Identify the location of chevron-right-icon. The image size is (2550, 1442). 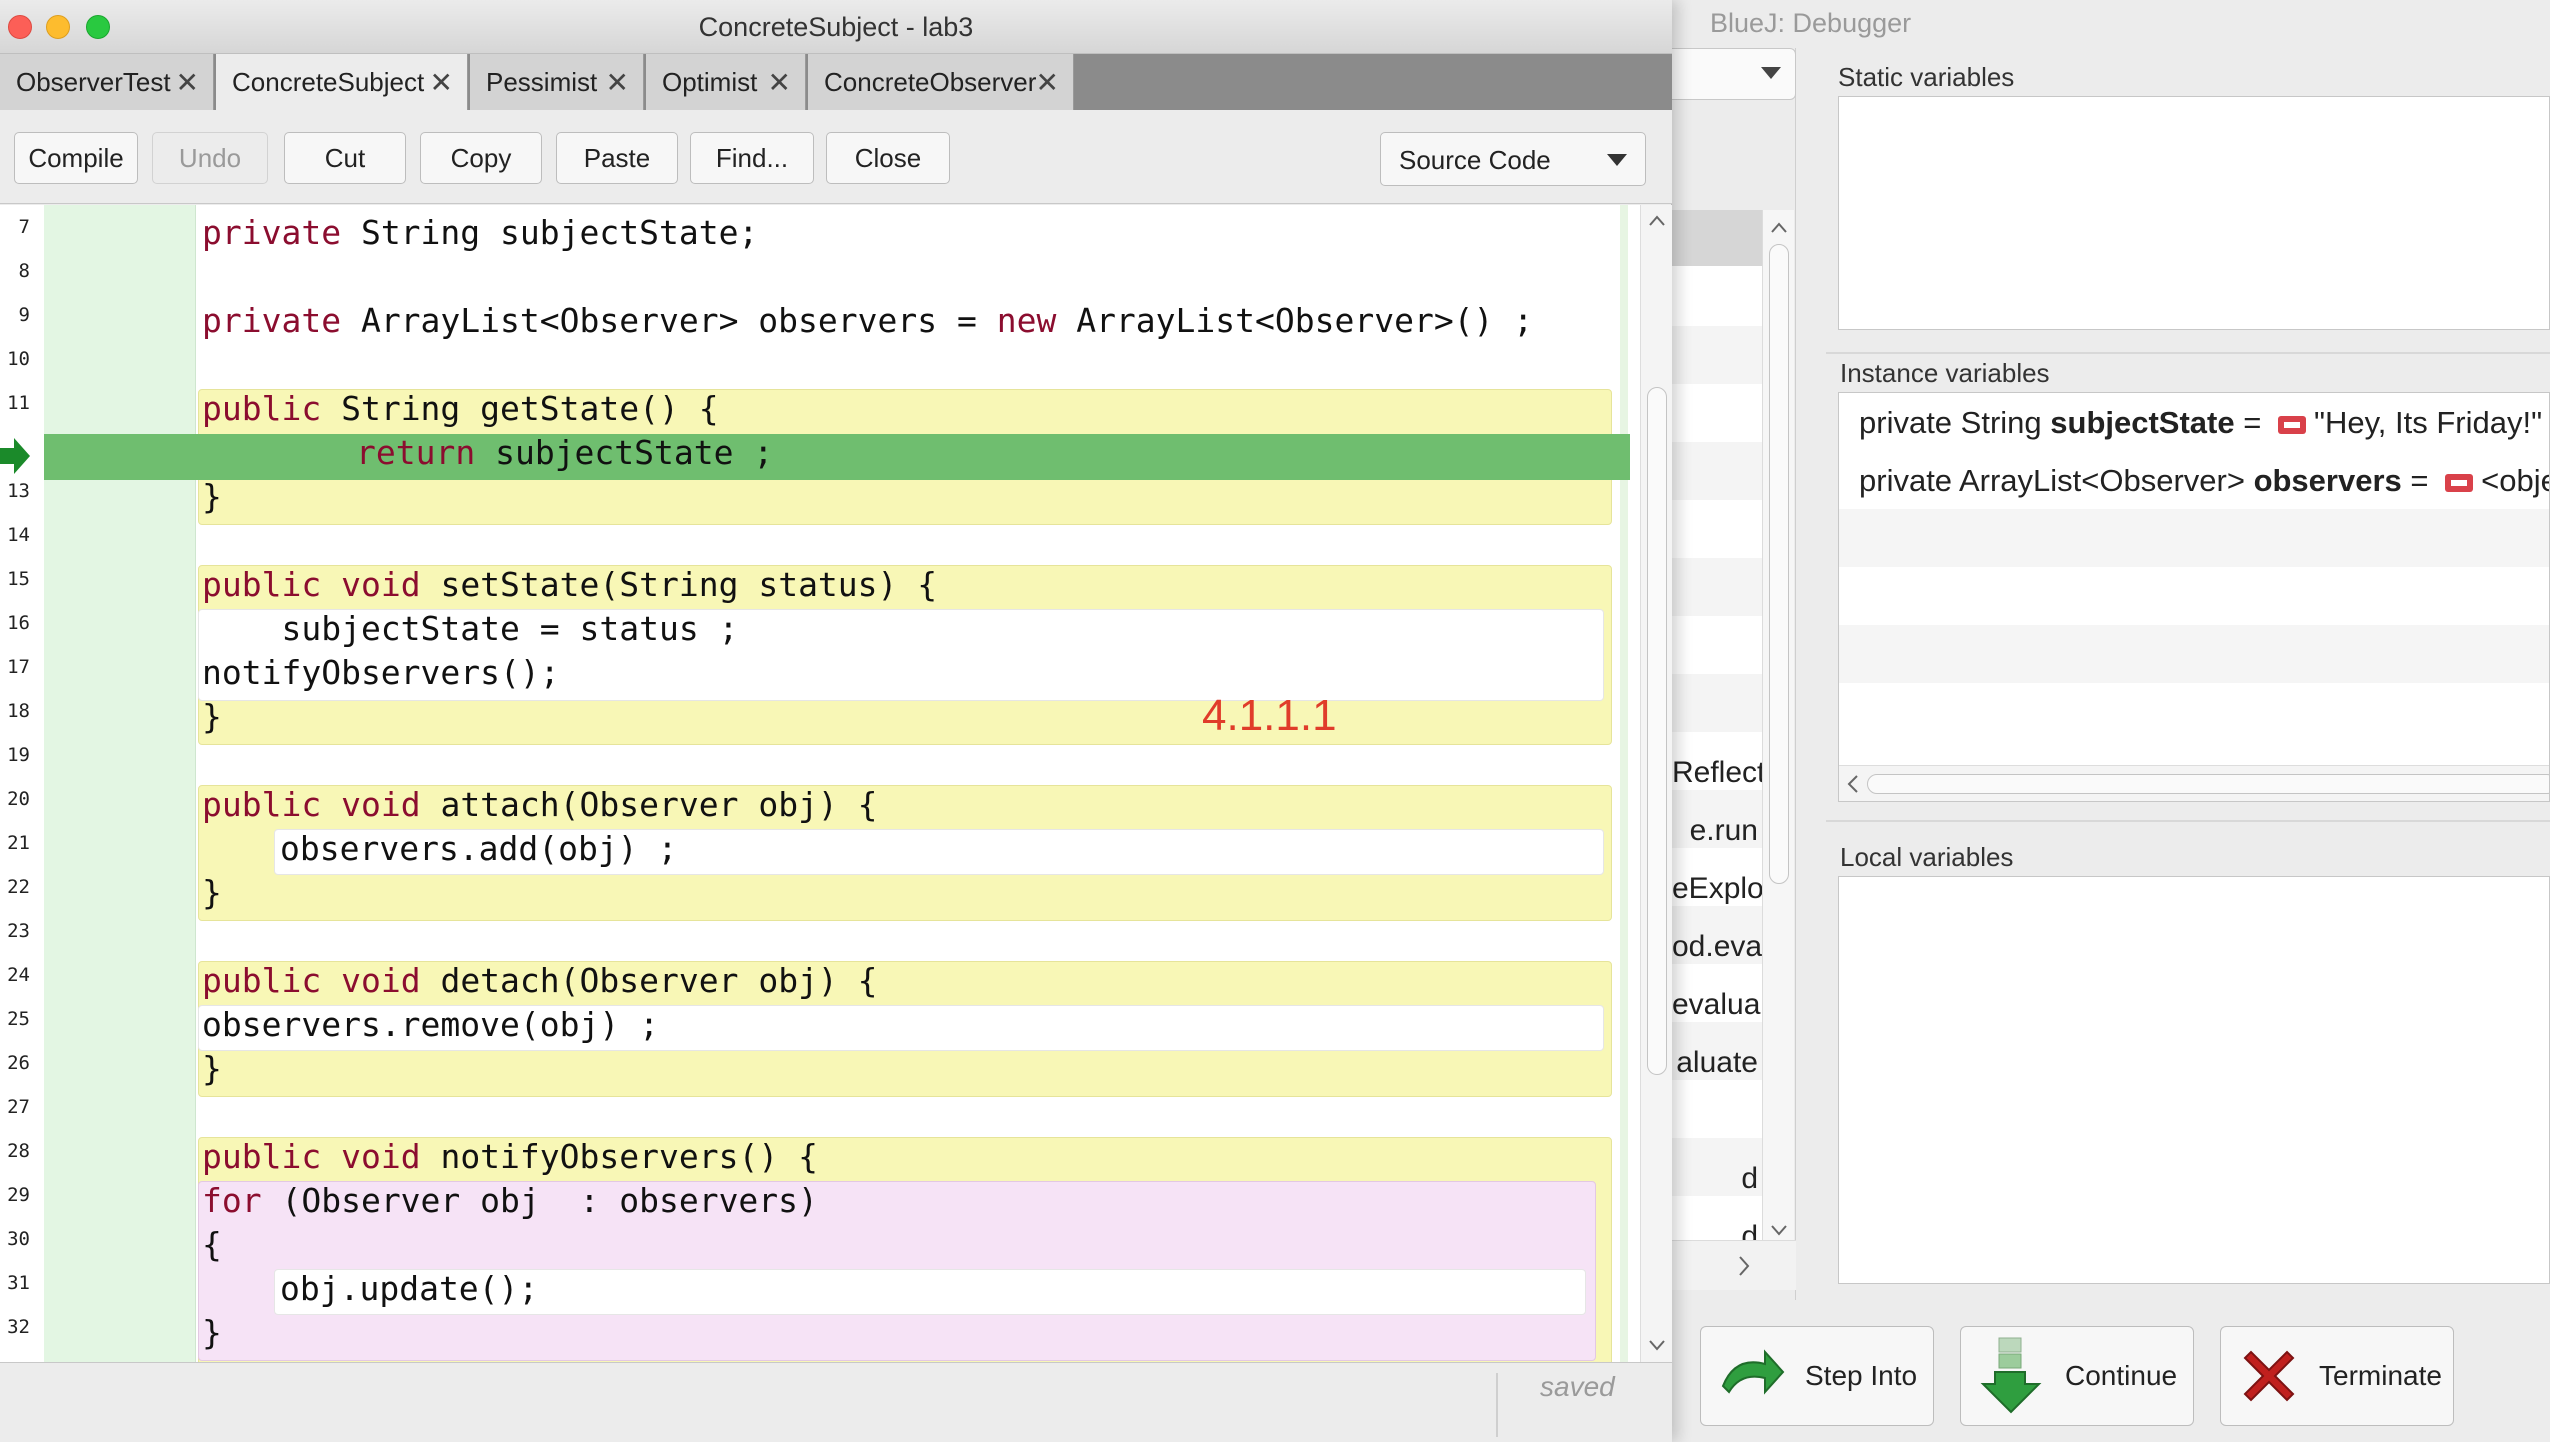
(1745, 1266).